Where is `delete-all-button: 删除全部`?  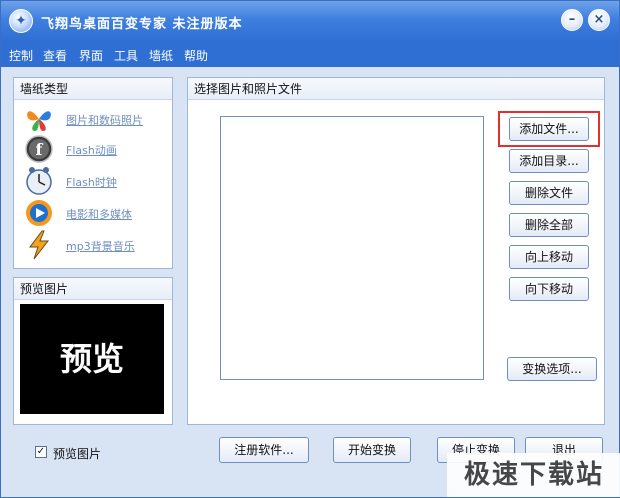 delete-all-button: 删除全部 is located at coordinates (549, 225).